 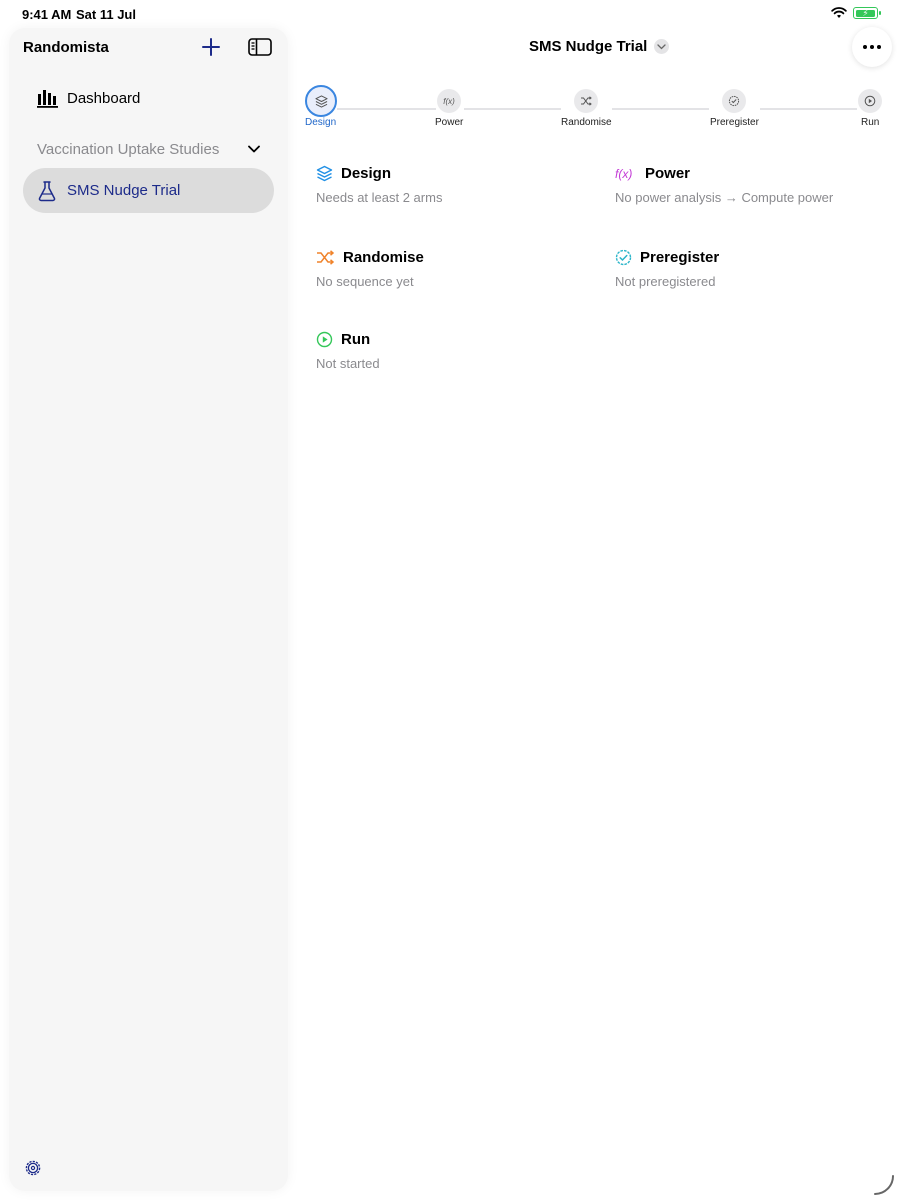 I want to click on status-time: 9:41 AM, so click(x=47, y=14).